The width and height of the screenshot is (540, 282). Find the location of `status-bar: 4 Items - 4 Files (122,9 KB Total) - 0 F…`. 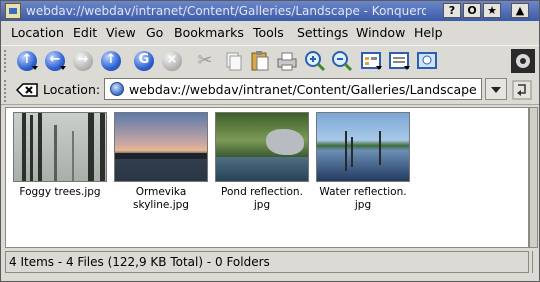

status-bar: 4 Items - 4 Files (122,9 KB Total) - 0 F… is located at coordinates (267, 262).